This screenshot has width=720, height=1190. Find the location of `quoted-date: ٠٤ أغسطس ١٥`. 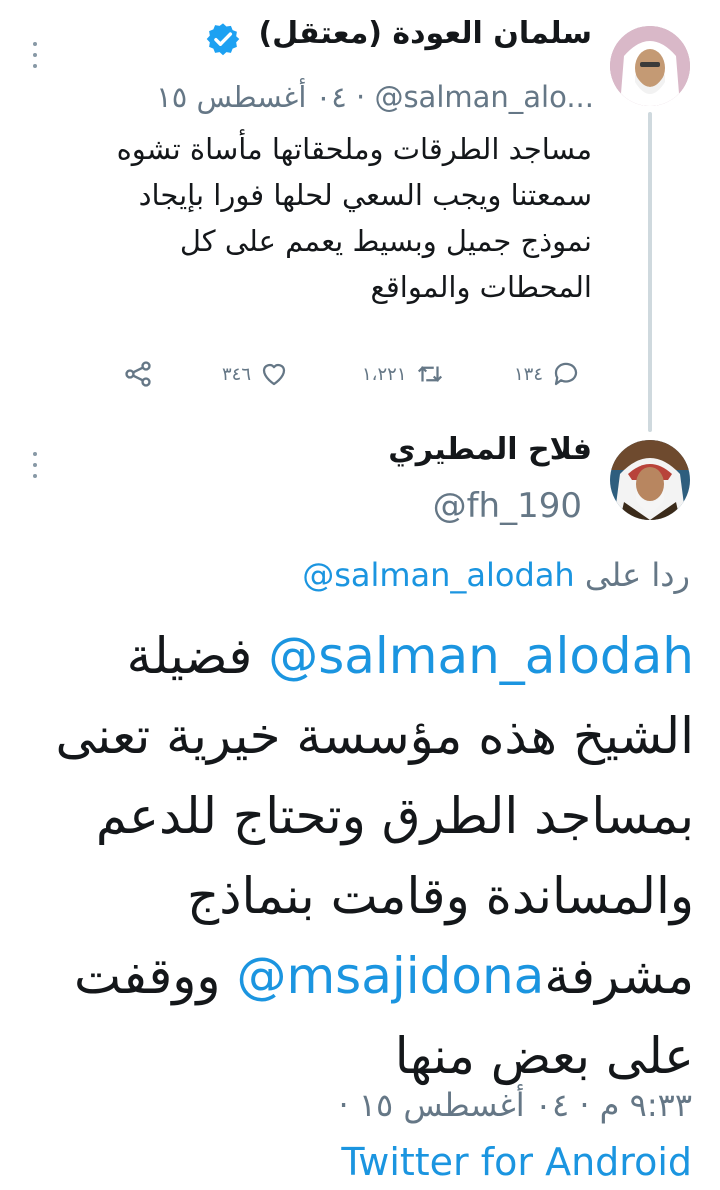

quoted-date: ٠٤ أغسطس ١٥ is located at coordinates (251, 97).